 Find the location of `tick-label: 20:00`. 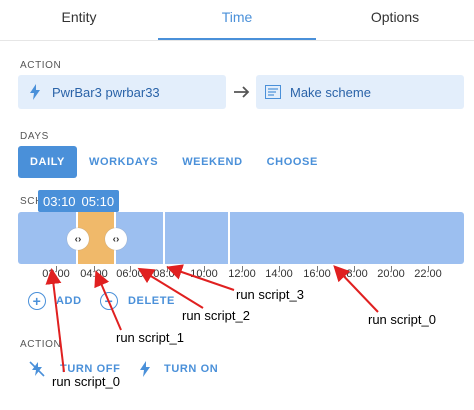

tick-label: 20:00 is located at coordinates (391, 274).